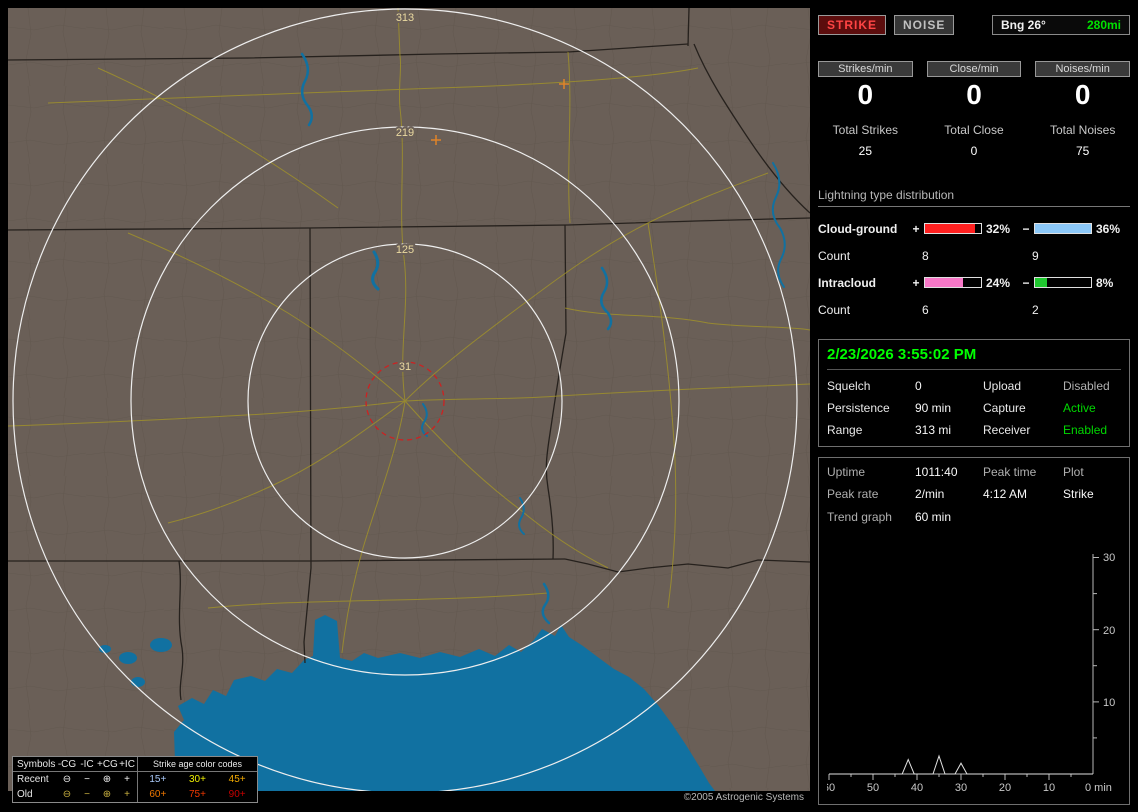 This screenshot has height=812, width=1138. I want to click on neg-cg-old-icon: ⊖, so click(67, 794).